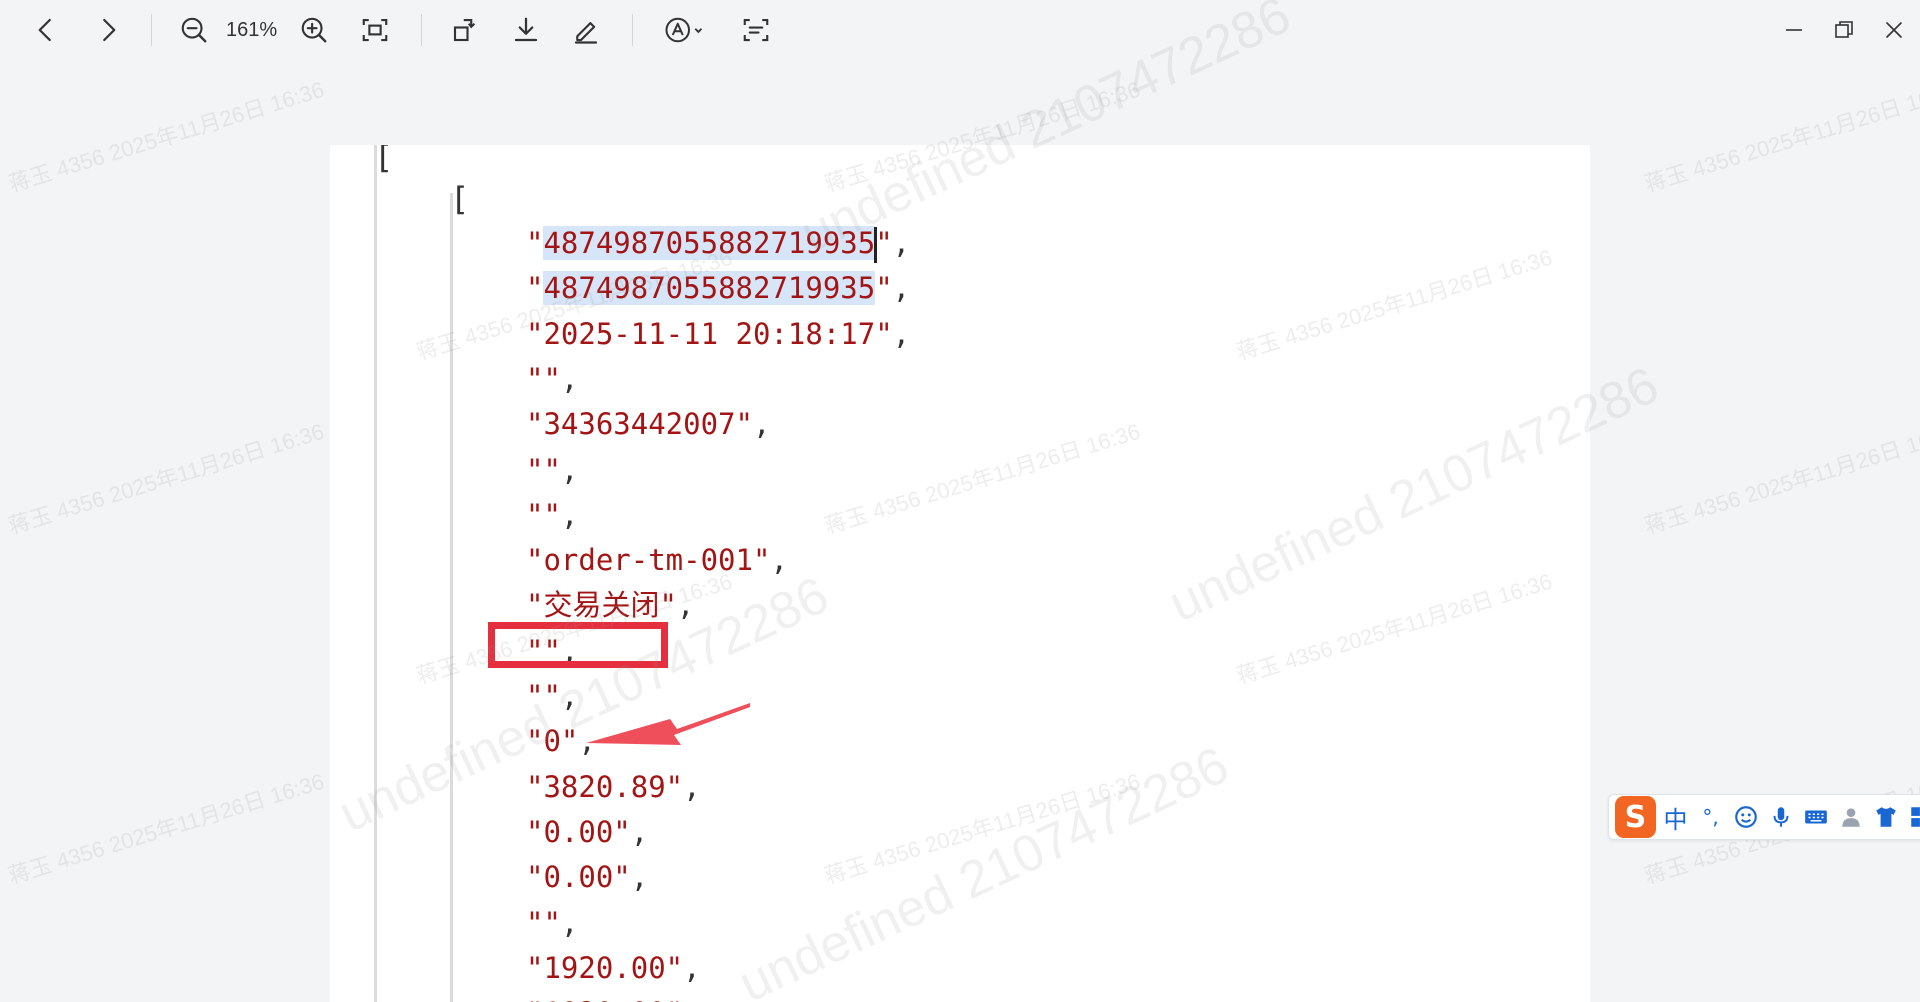  I want to click on annotation-arrow-shape, so click(668, 724).